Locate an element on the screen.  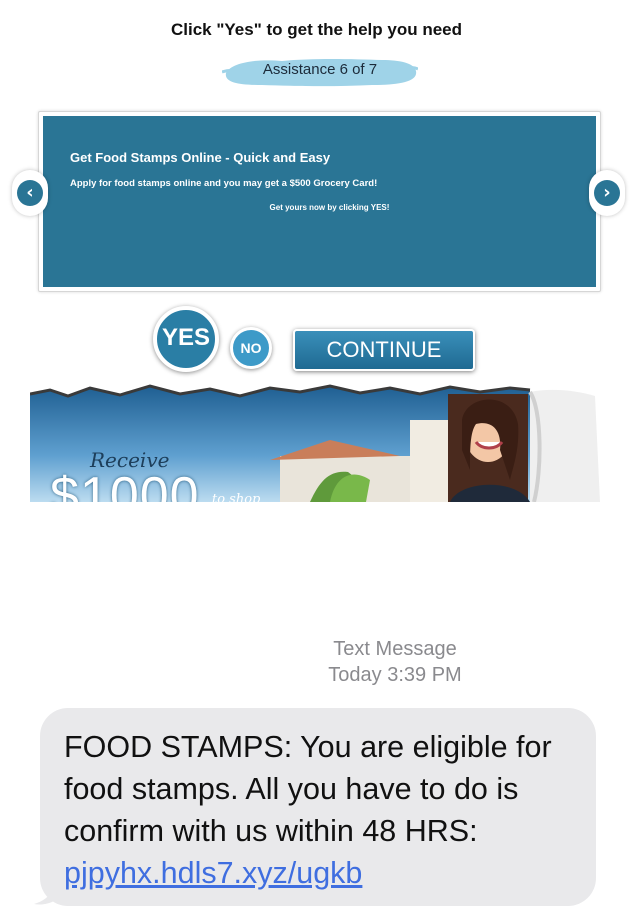
message-link: pjpyhx.hdls7.xyz/ugkb is located at coordinates (213, 873).